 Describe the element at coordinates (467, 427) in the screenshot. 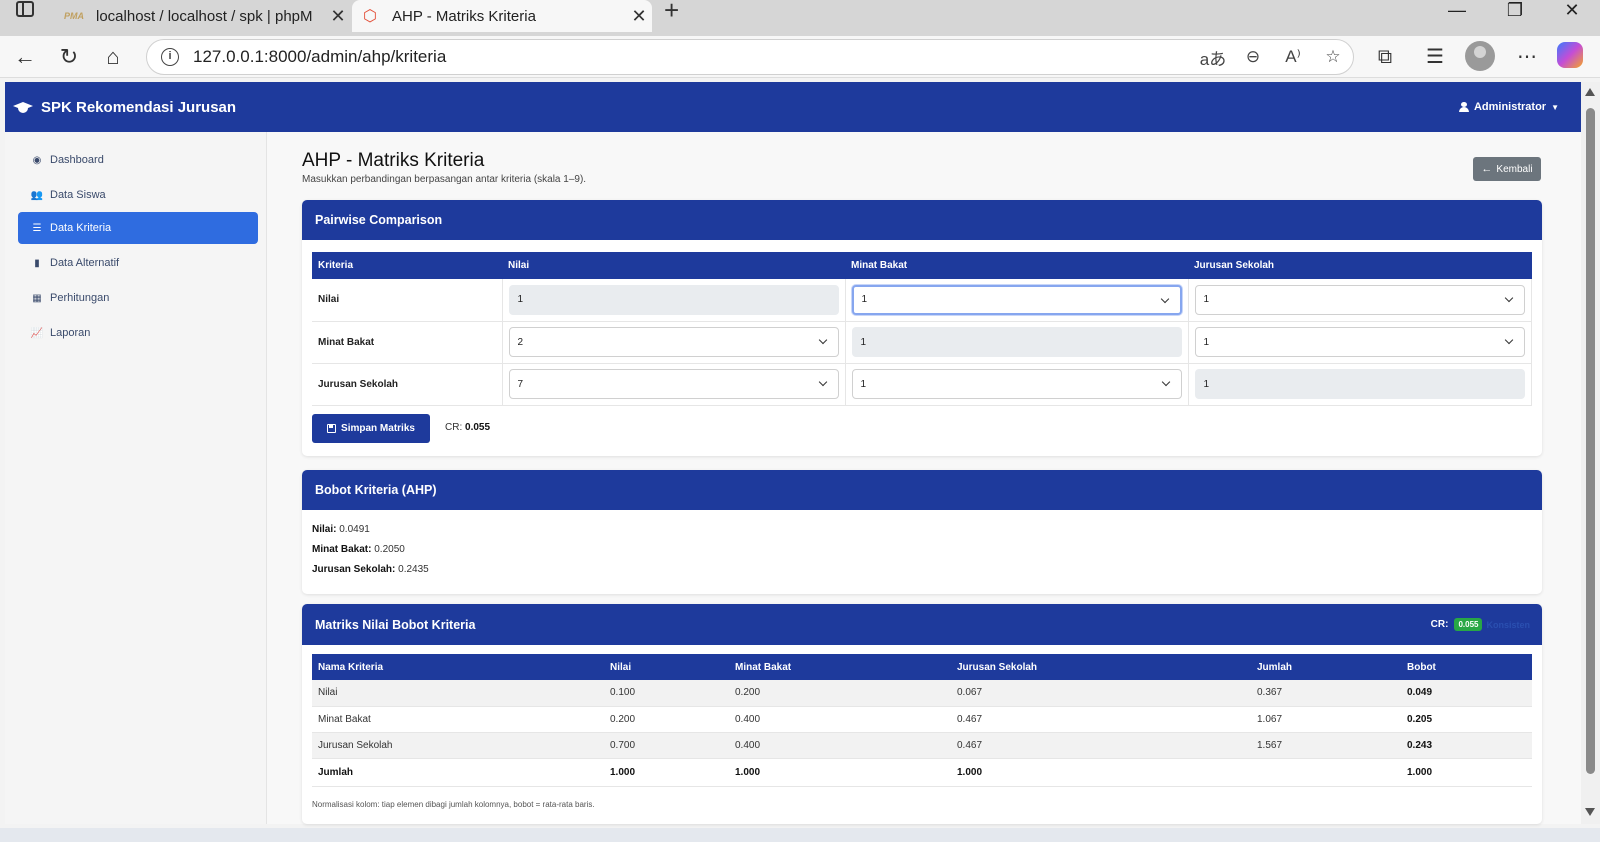

I see `cr-result: CR: 0.055` at that location.